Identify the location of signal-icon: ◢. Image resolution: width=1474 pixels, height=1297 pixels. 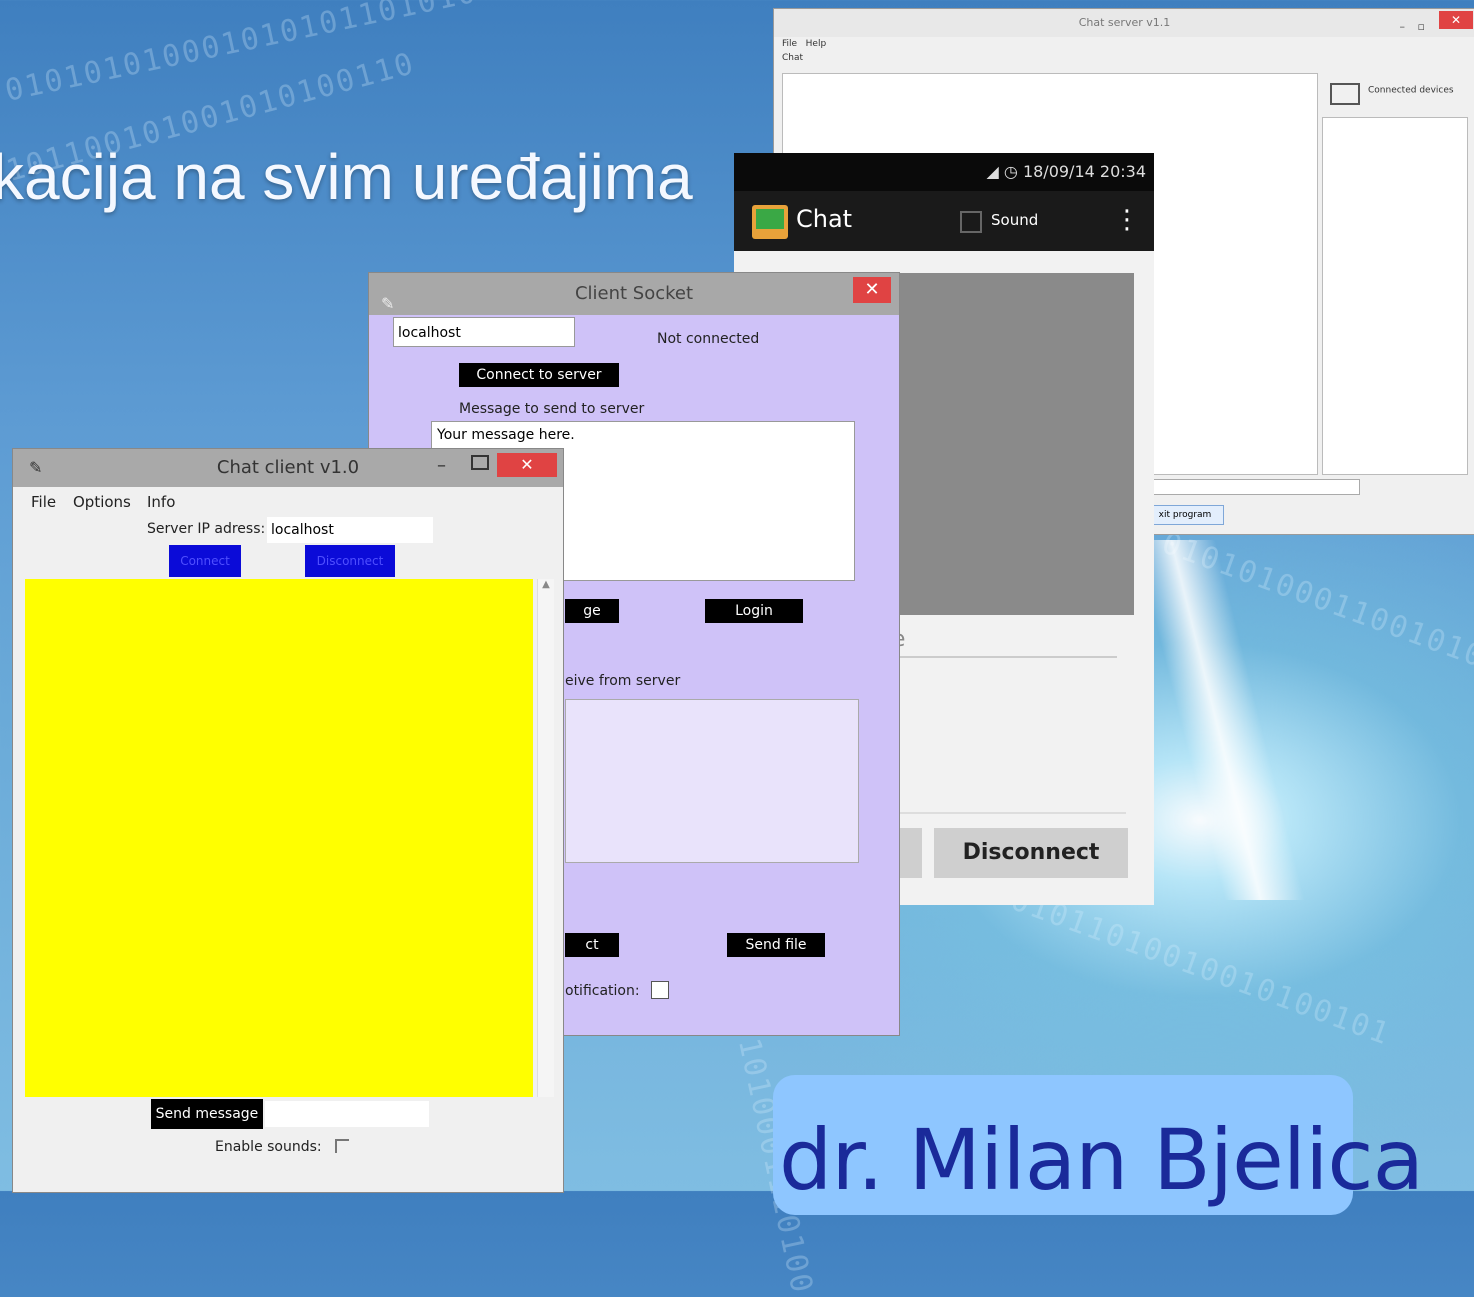
(992, 171).